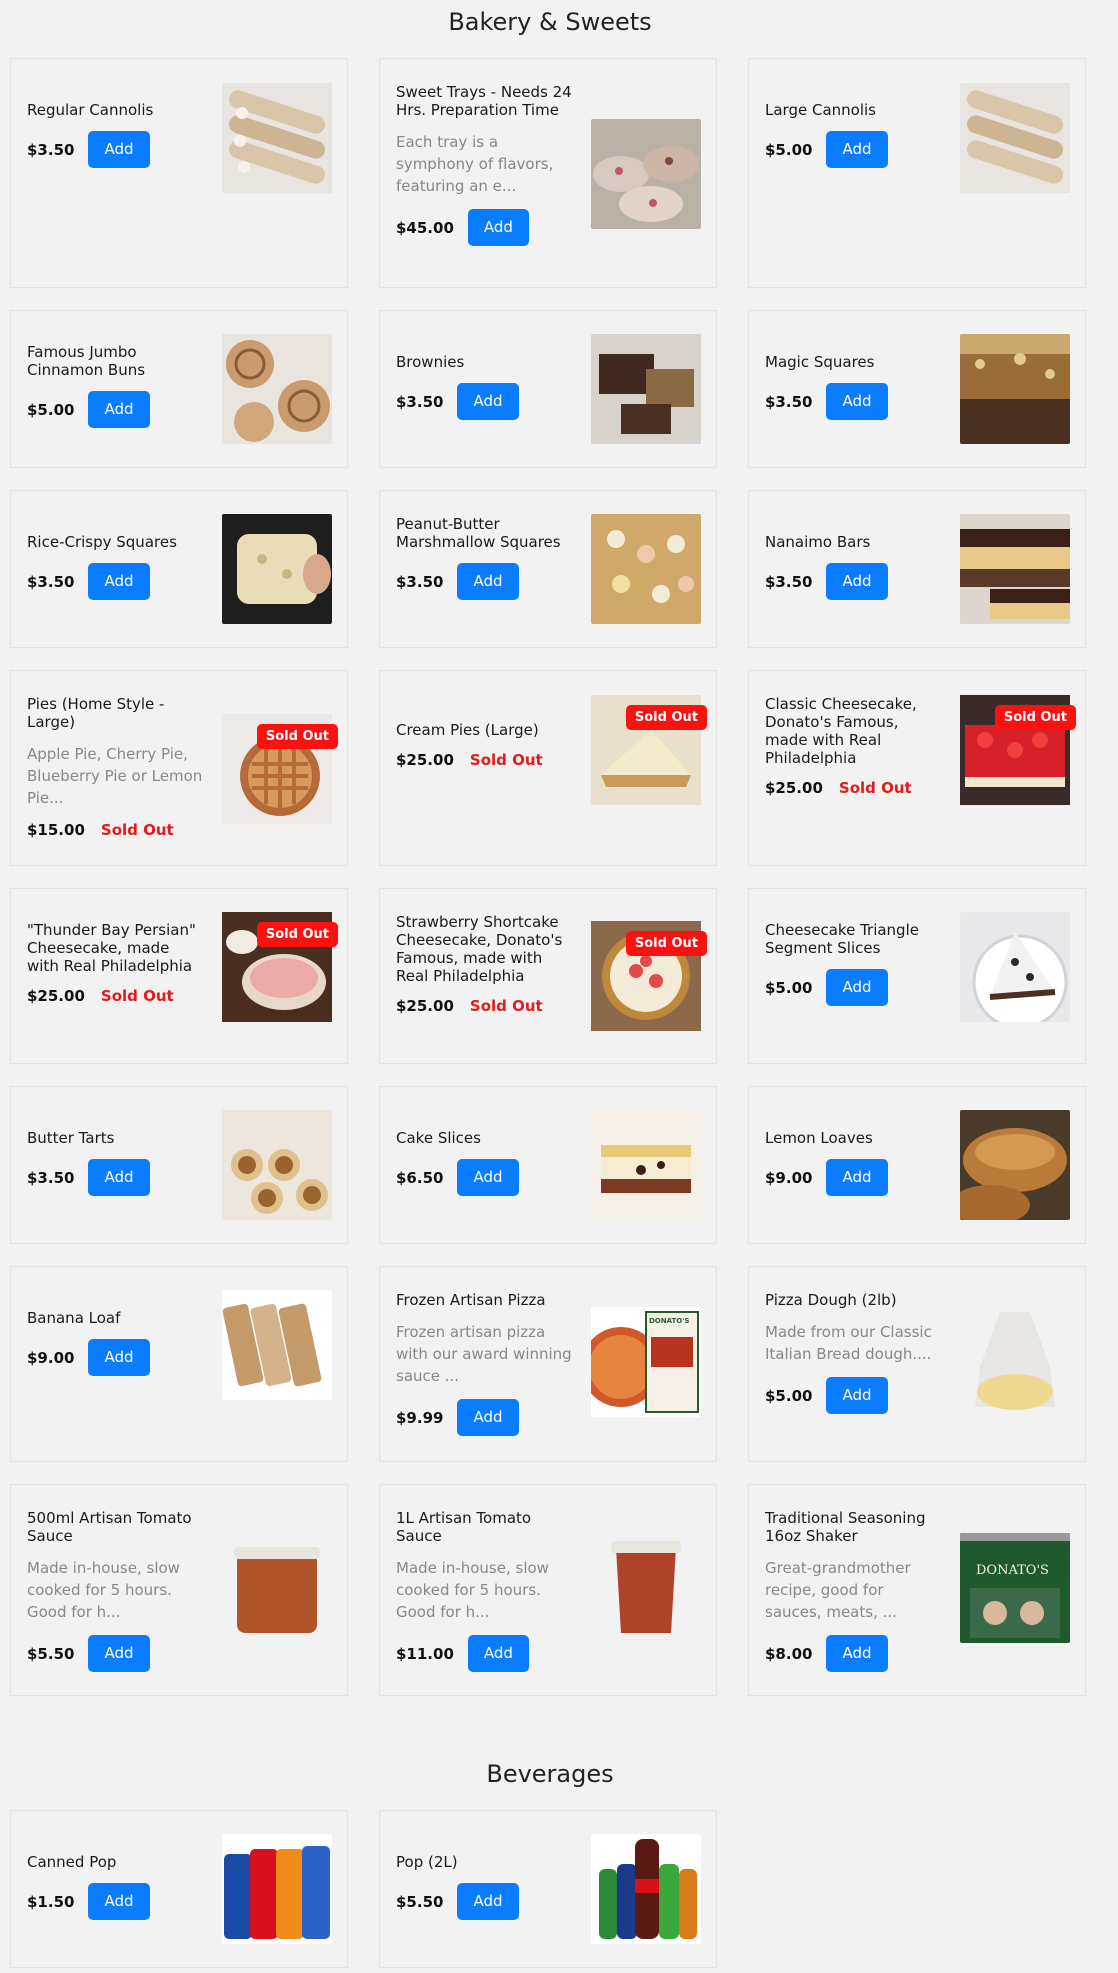  Describe the element at coordinates (109, 1527) in the screenshot. I see `product-name: 500ml Artisan Tomato Sauce` at that location.